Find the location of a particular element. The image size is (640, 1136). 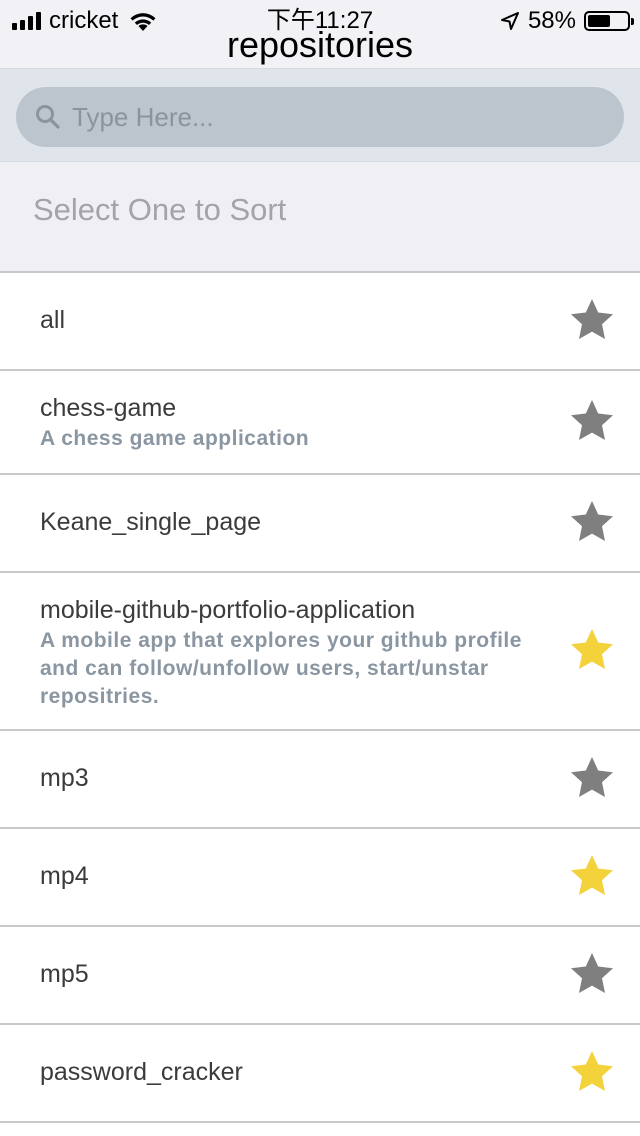

sort-label: Select One to Sort is located at coordinates (160, 209).